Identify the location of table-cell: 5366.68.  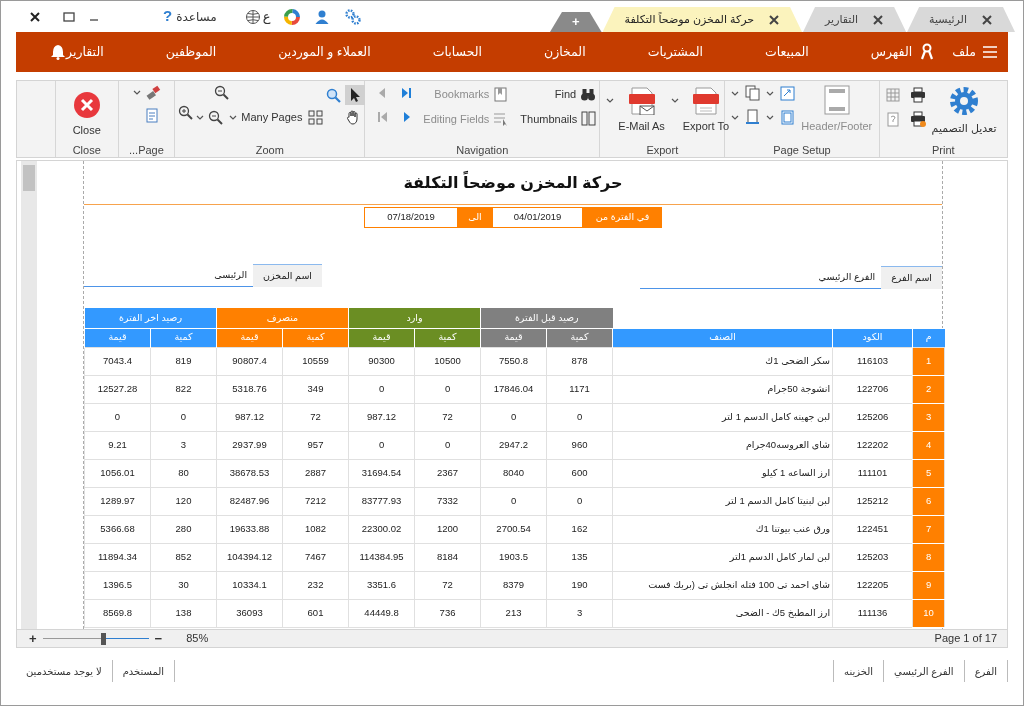
(117, 529).